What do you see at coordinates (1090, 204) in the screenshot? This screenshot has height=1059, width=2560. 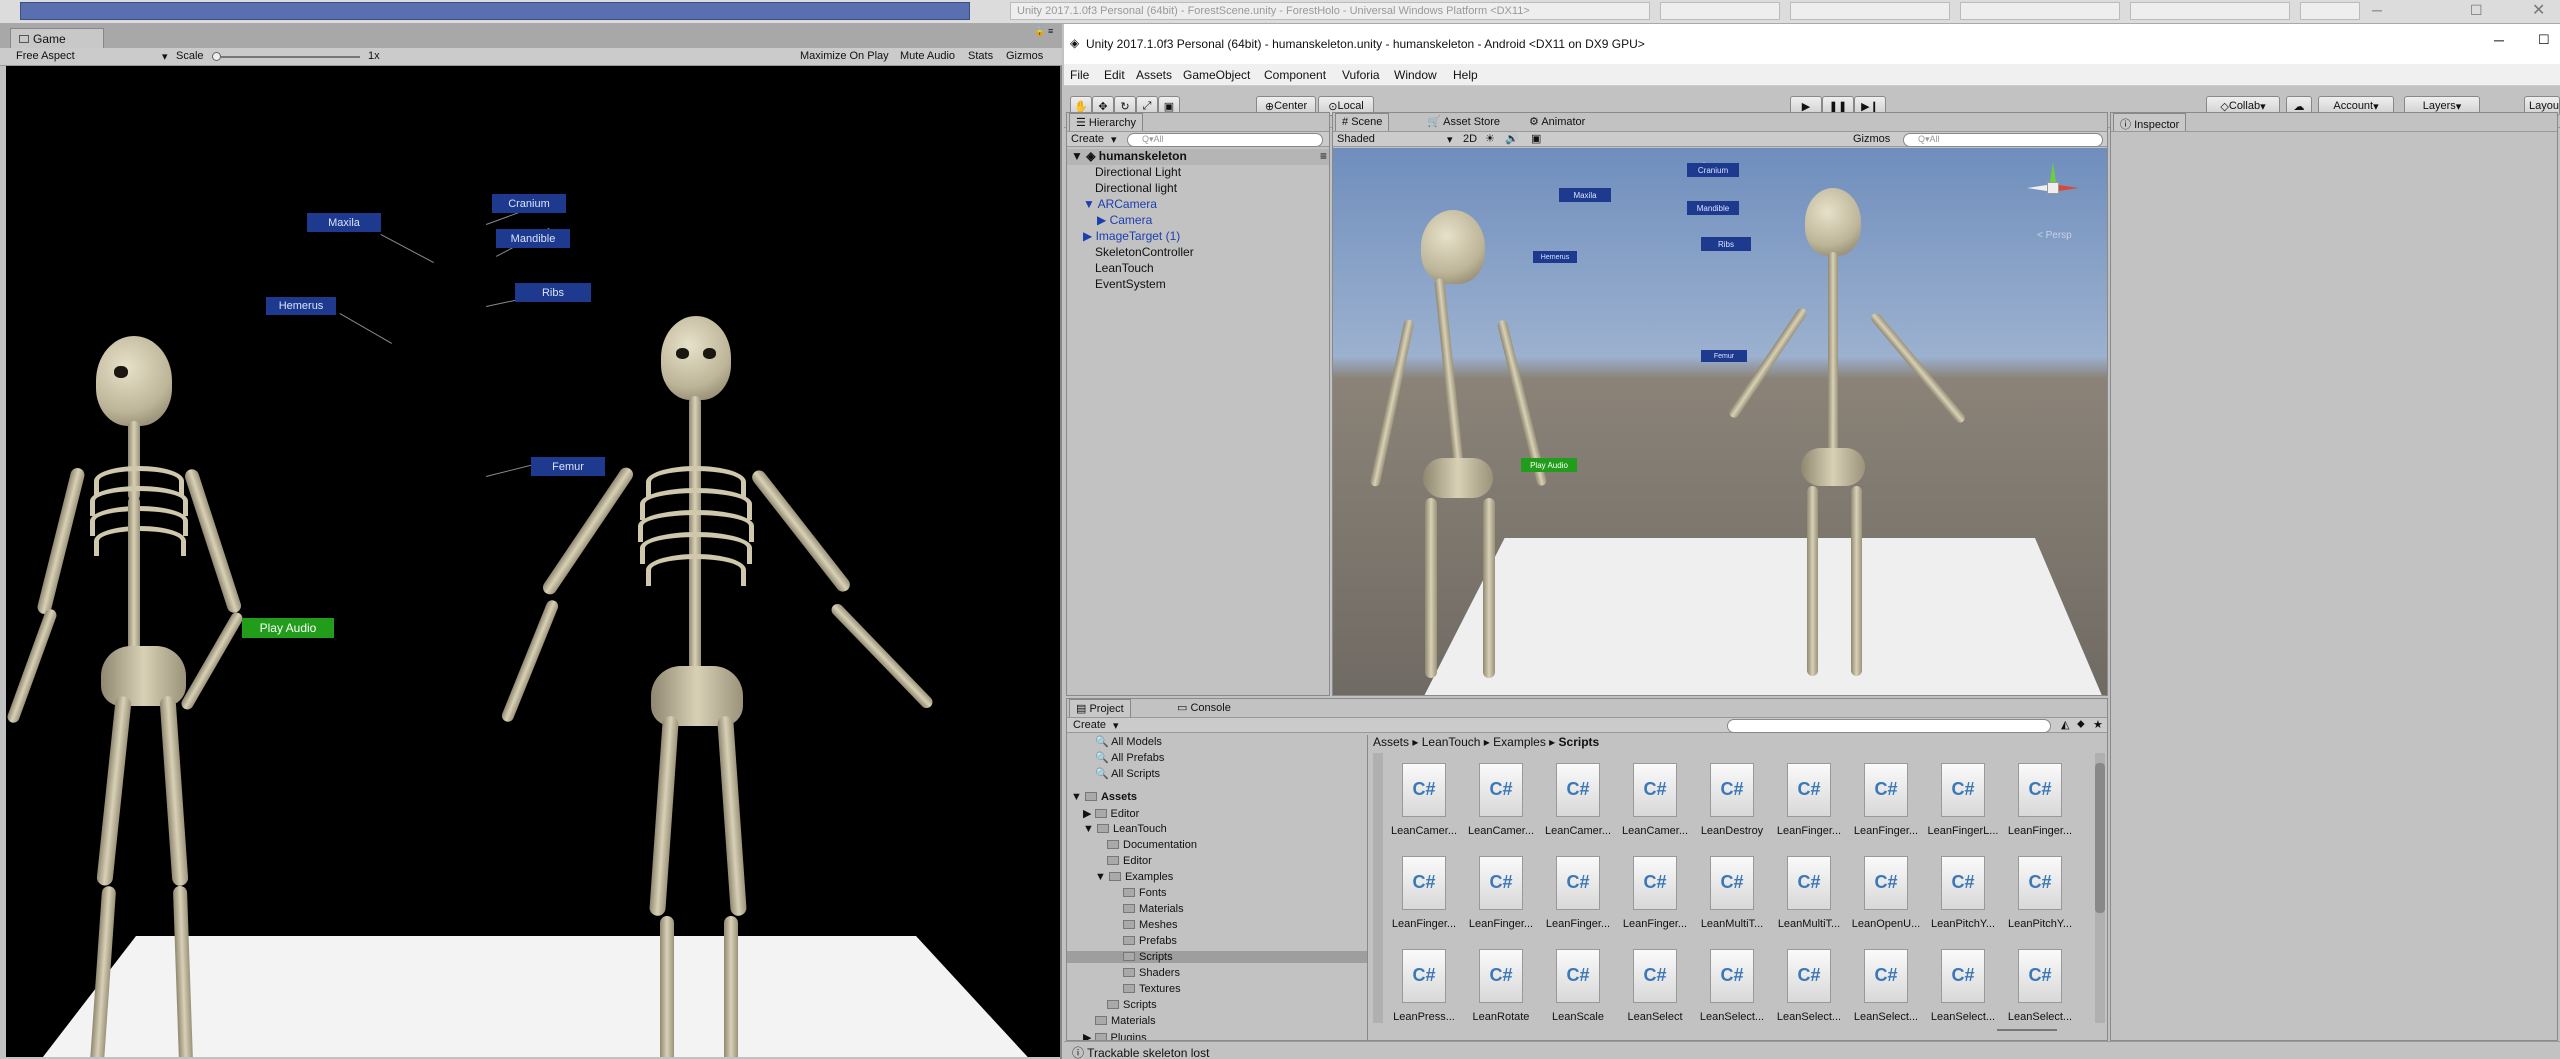 I see `expand-arrow-icon: ▼` at bounding box center [1090, 204].